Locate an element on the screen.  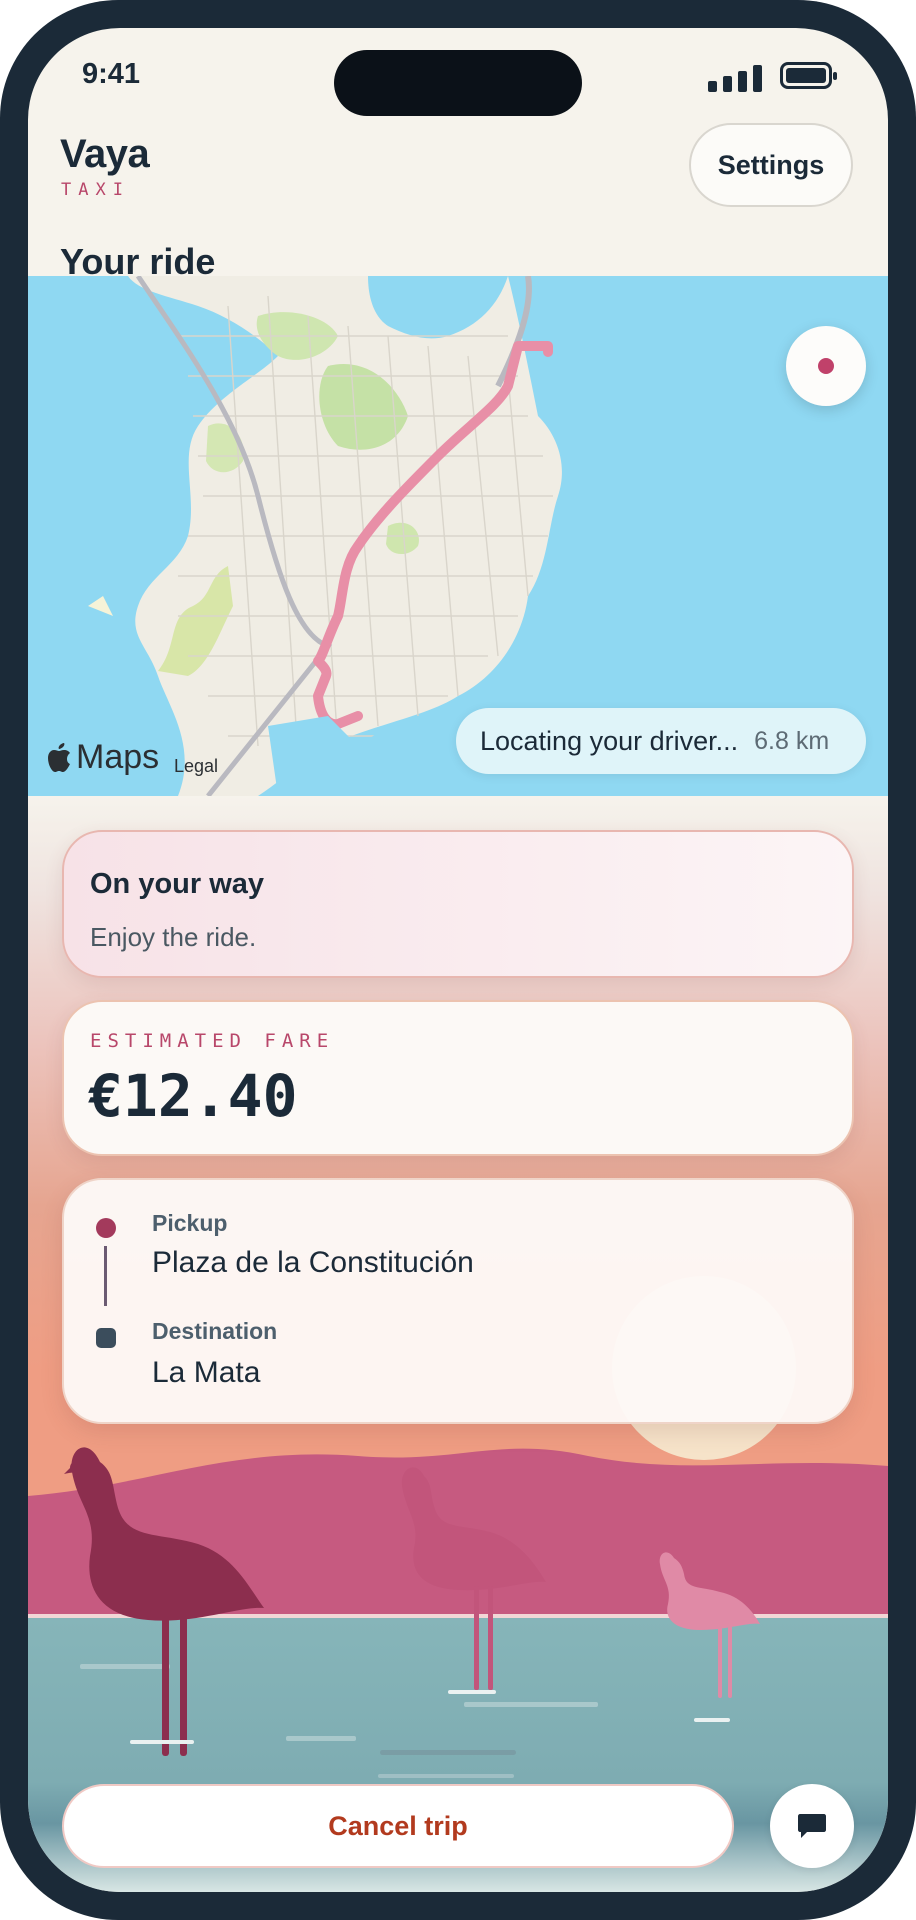
chat-icon is located at coordinates (812, 1826).